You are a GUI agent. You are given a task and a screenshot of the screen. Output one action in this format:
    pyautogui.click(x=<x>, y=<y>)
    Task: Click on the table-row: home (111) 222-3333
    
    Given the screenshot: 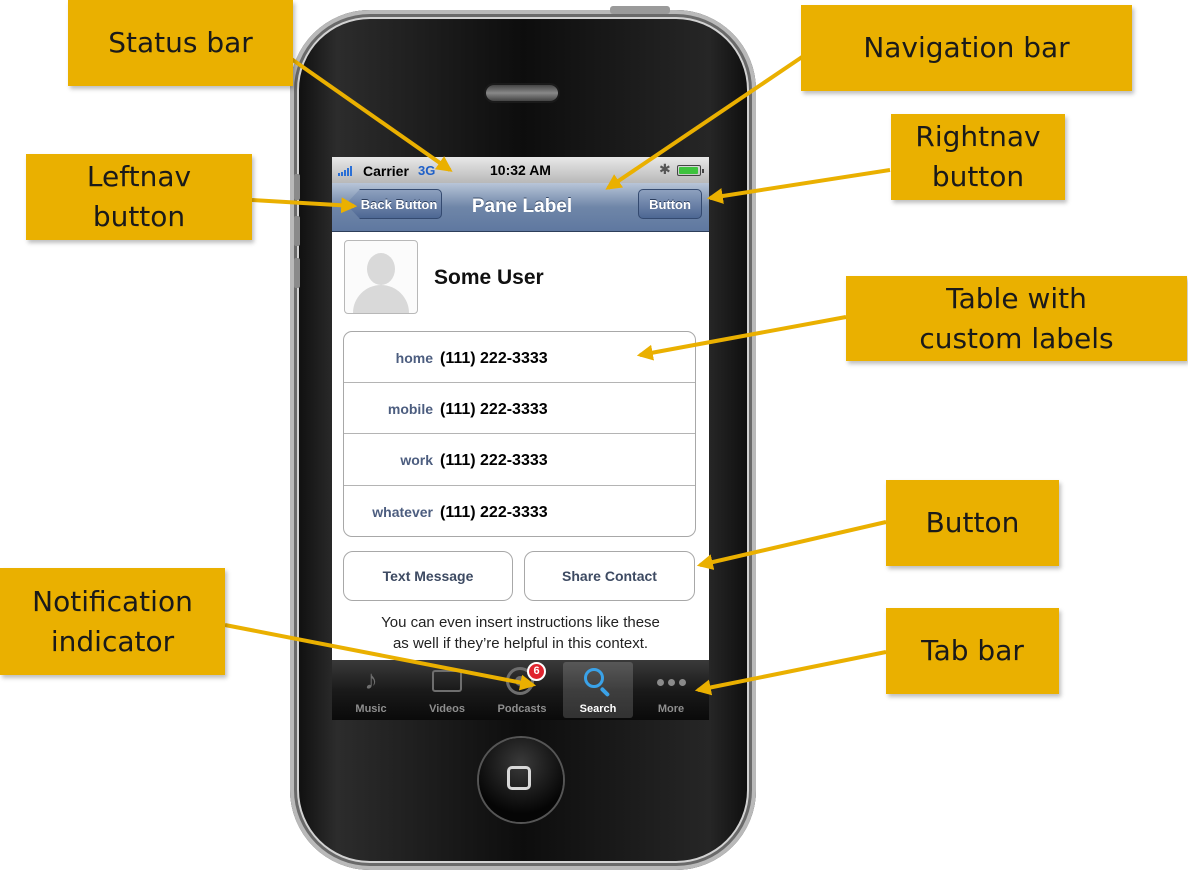 What is the action you would take?
    pyautogui.click(x=519, y=358)
    